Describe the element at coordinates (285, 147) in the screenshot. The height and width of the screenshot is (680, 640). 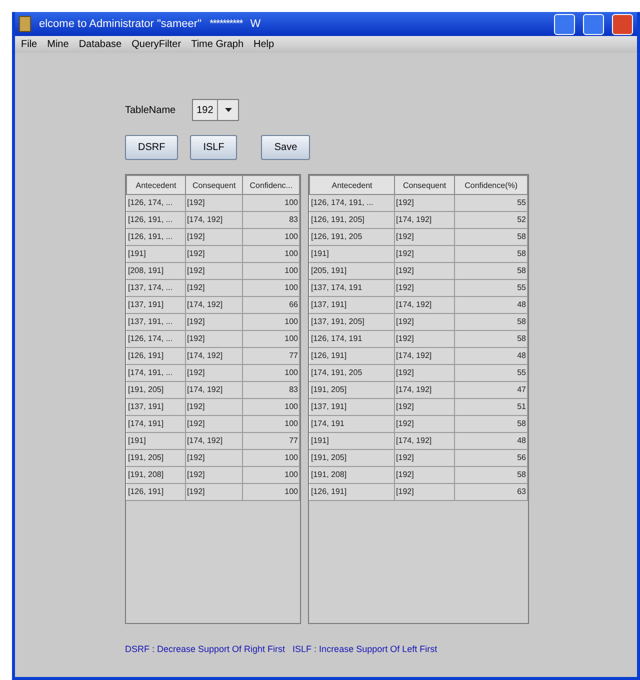
I see `action-button: Save` at that location.